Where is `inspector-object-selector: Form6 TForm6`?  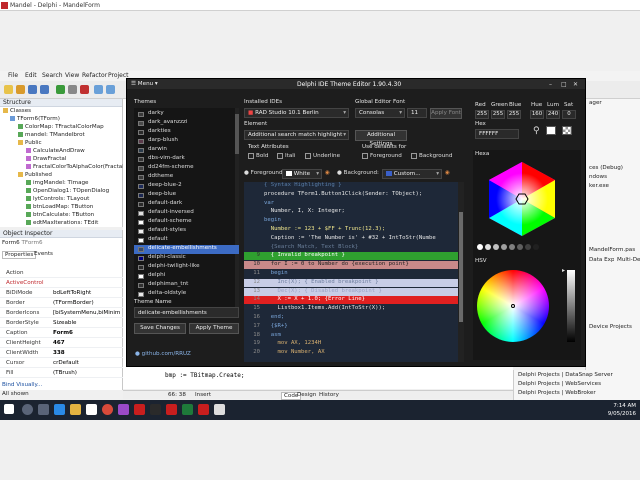 inspector-object-selector: Form6 TForm6 is located at coordinates (22, 243).